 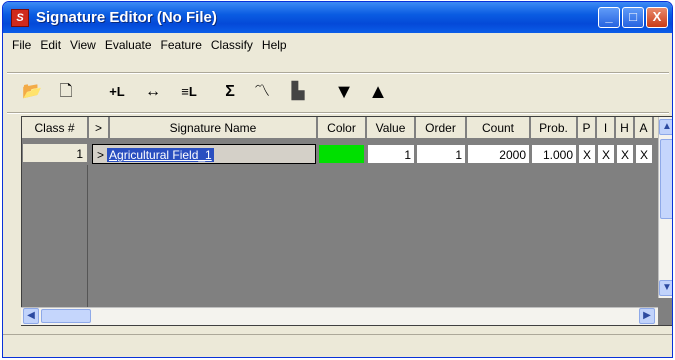 I want to click on replace-signature-icon: ↔, so click(x=153, y=92).